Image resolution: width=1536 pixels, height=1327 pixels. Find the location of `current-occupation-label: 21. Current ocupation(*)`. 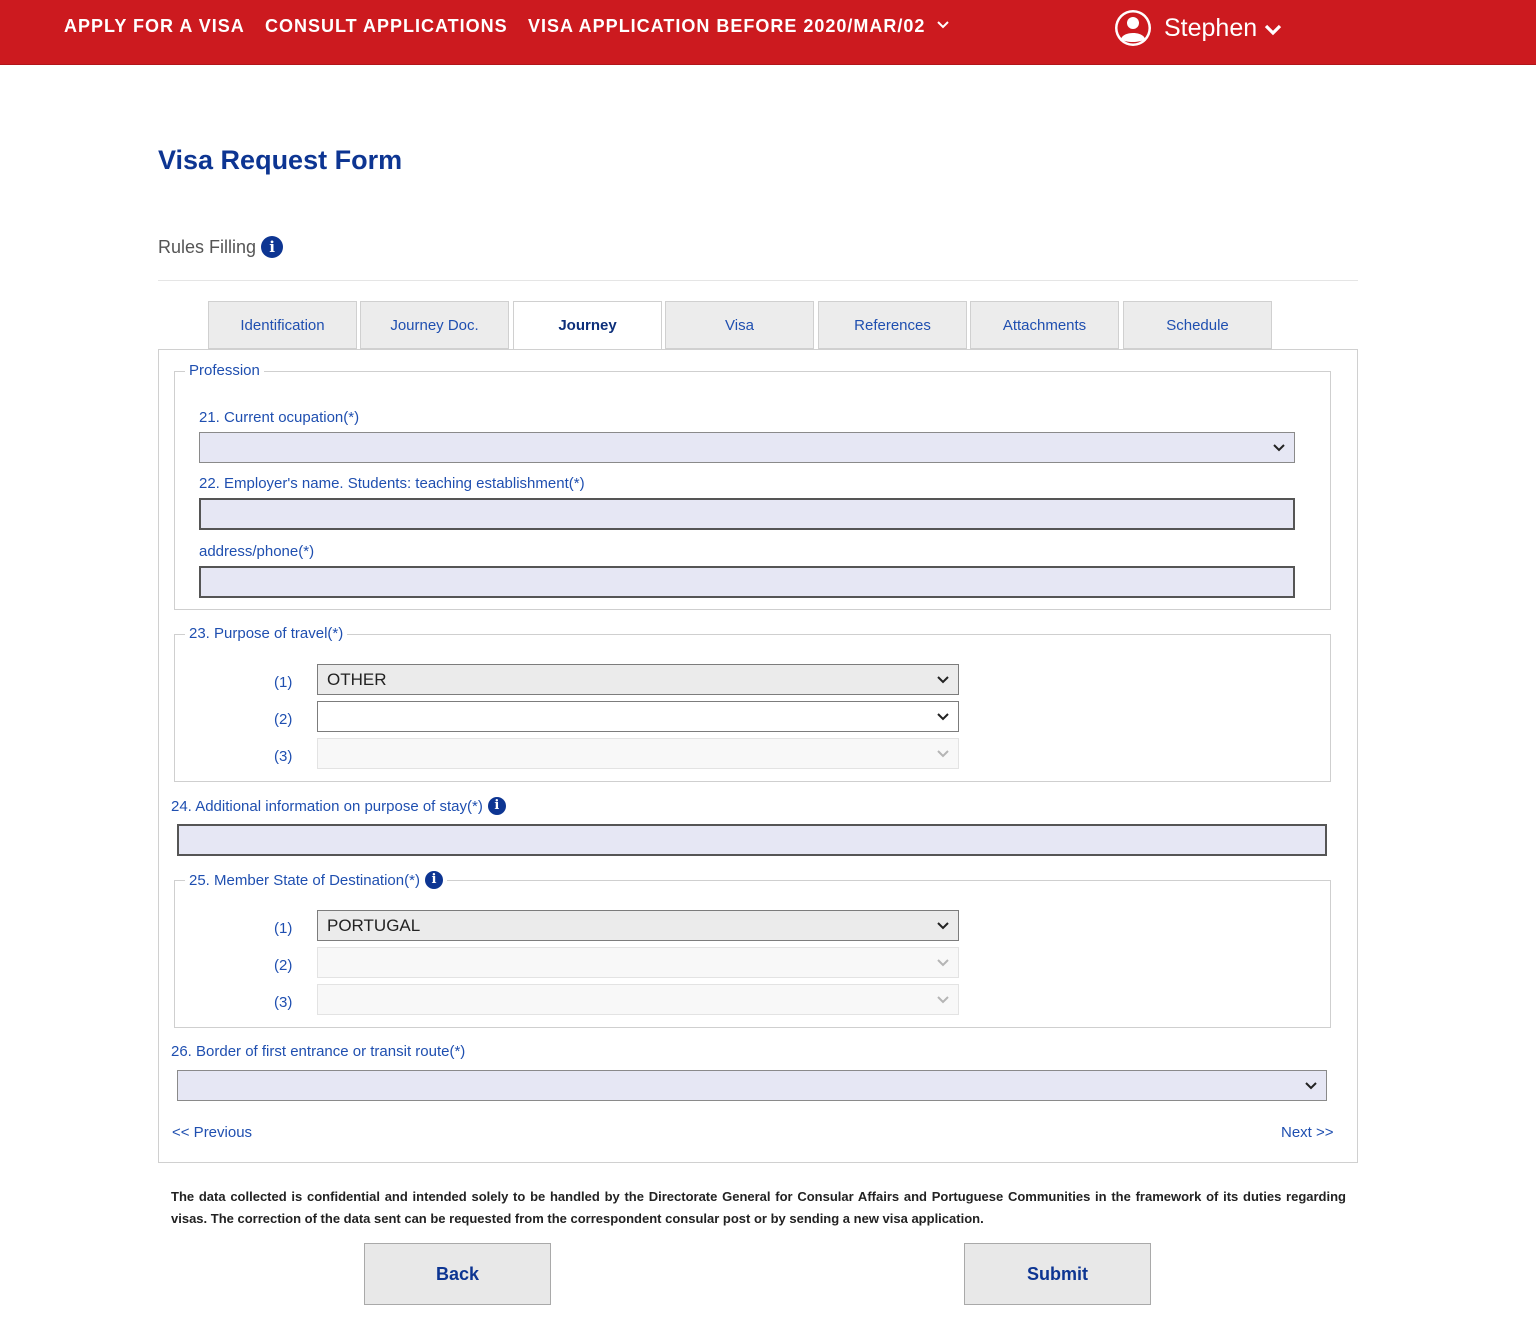

current-occupation-label: 21. Current ocupation(*) is located at coordinates (279, 417).